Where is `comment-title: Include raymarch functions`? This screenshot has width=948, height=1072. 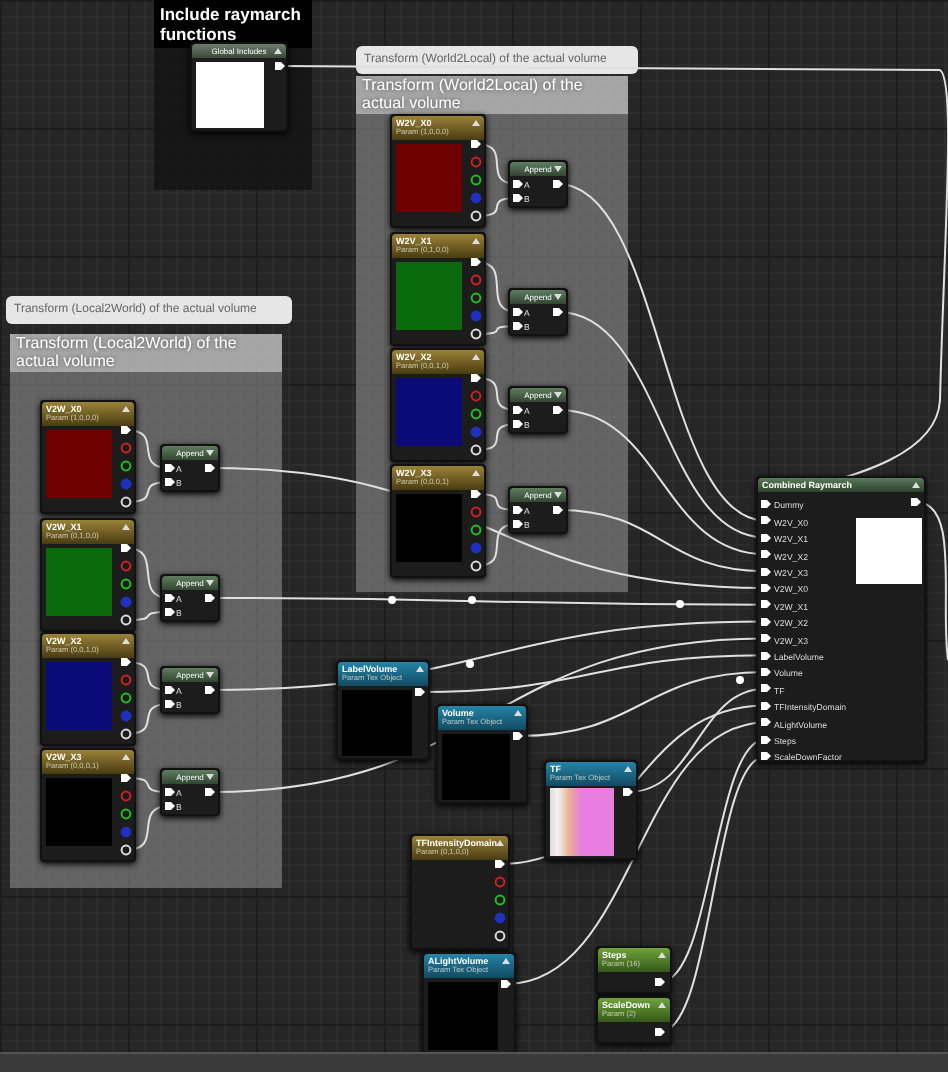
comment-title: Include raymarch functions is located at coordinates (233, 24).